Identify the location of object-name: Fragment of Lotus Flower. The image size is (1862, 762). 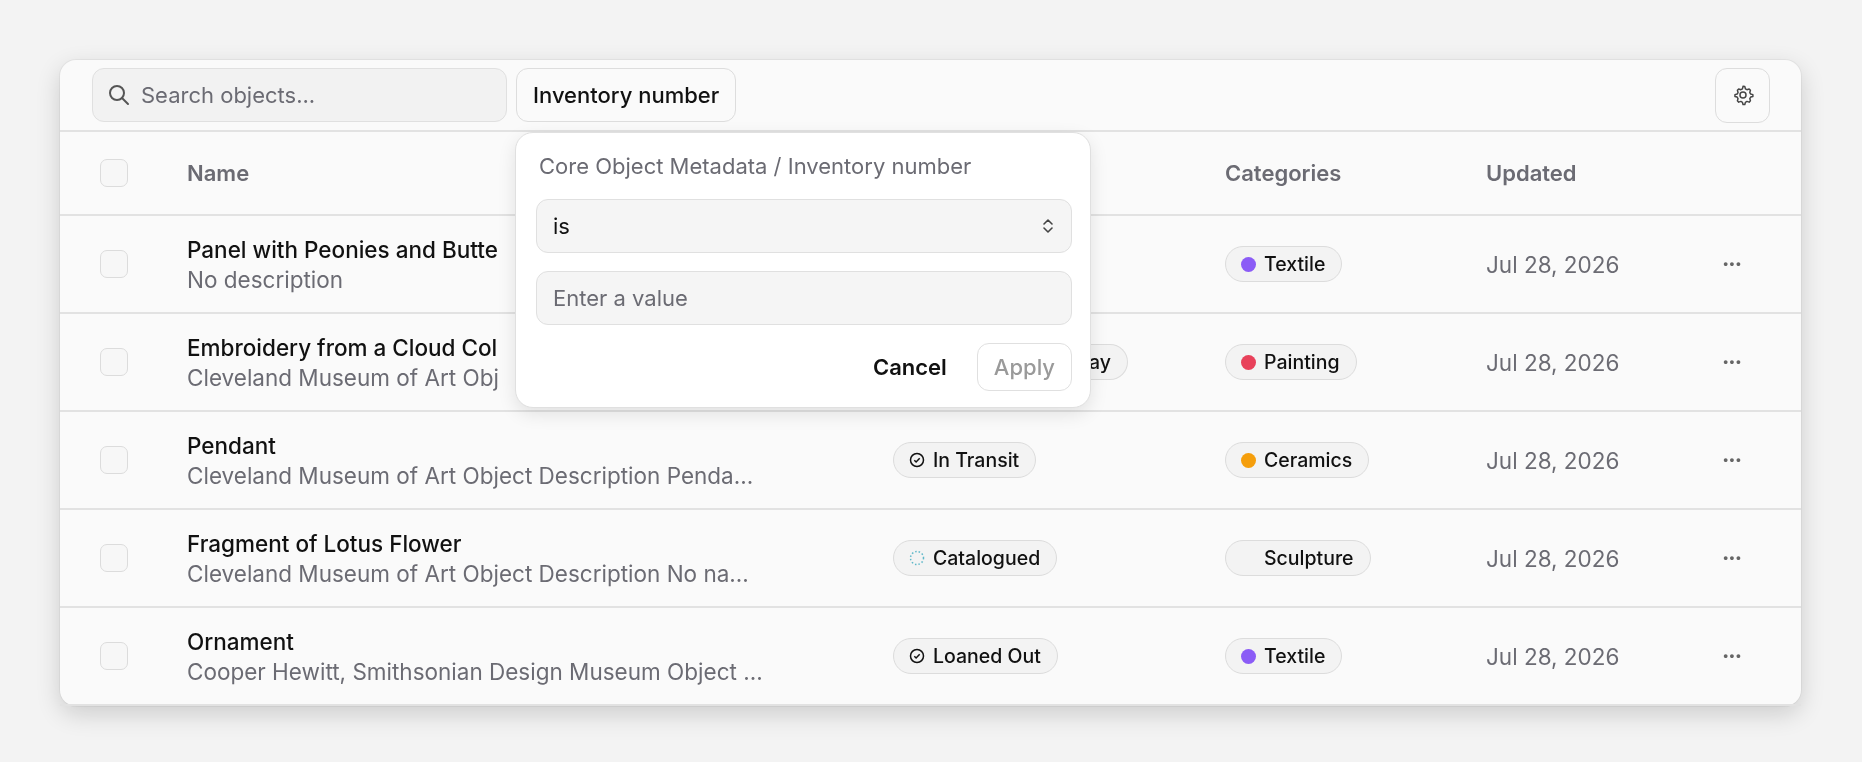
(324, 543).